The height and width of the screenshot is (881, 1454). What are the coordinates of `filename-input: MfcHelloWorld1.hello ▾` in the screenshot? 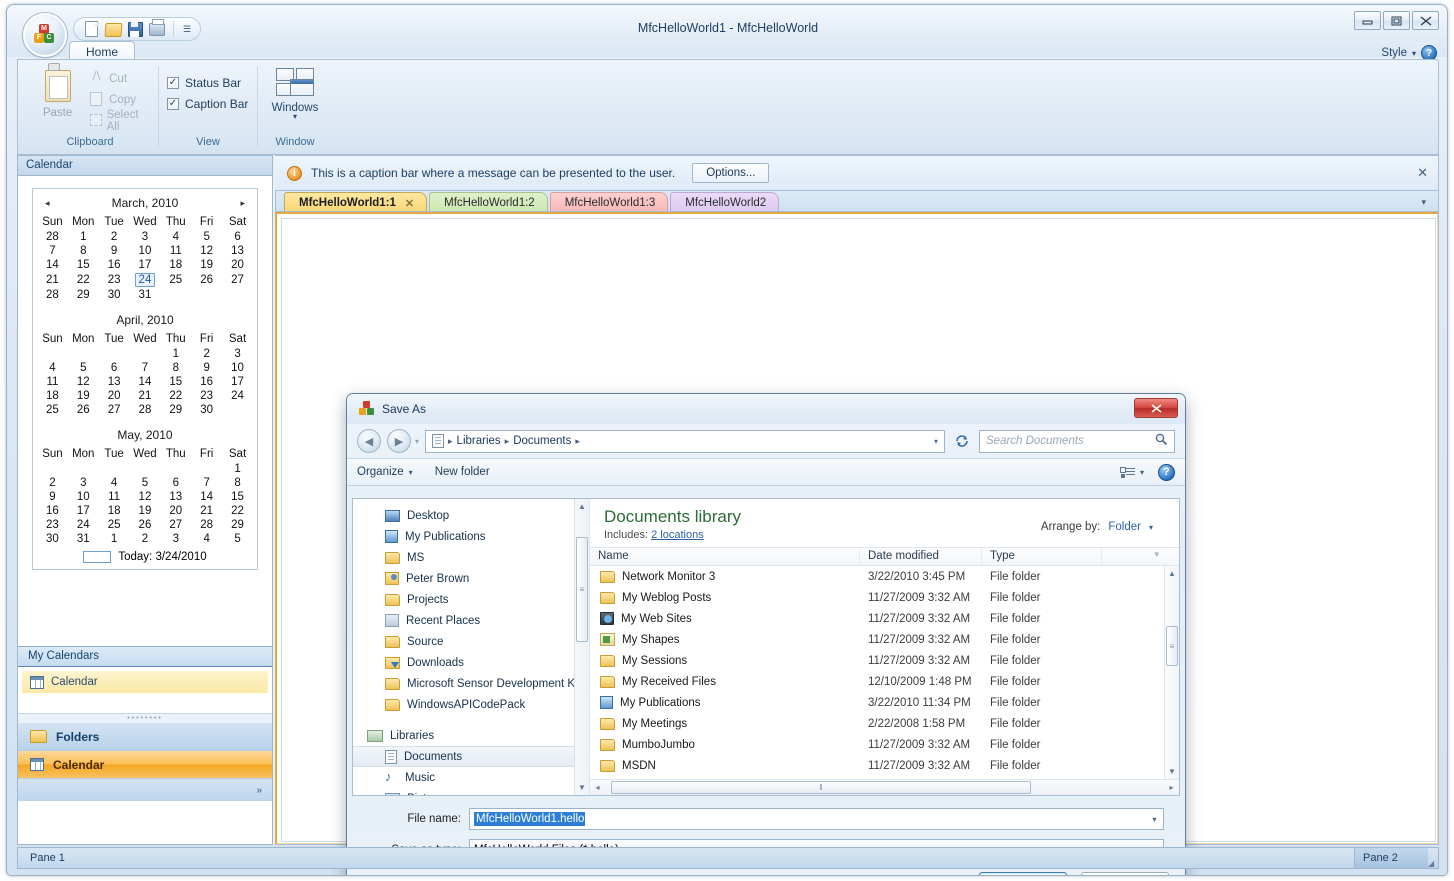 It's located at (816, 819).